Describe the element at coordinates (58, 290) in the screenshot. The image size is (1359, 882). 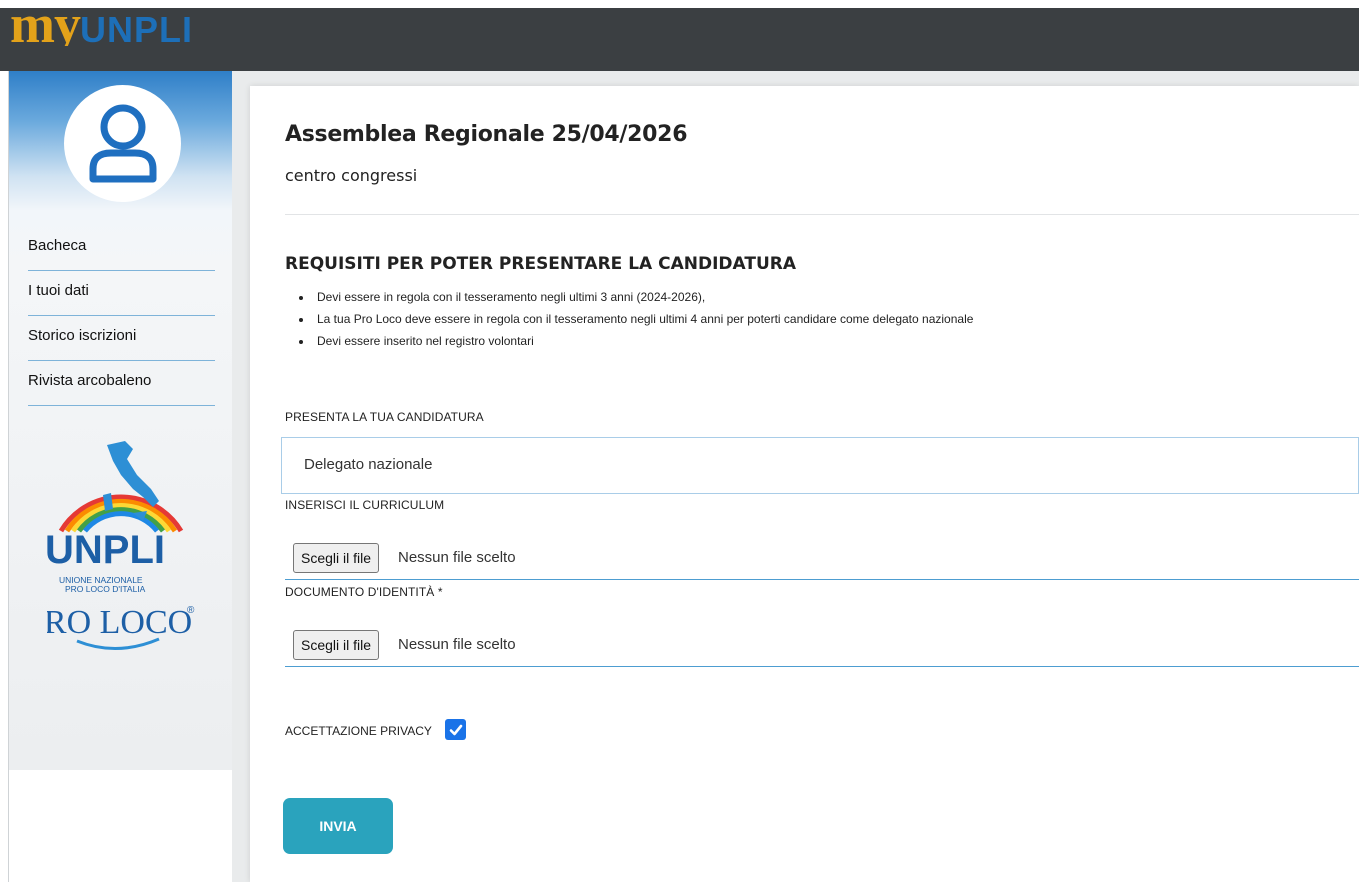
I see `sidebar-item-label: I tuoi dati` at that location.